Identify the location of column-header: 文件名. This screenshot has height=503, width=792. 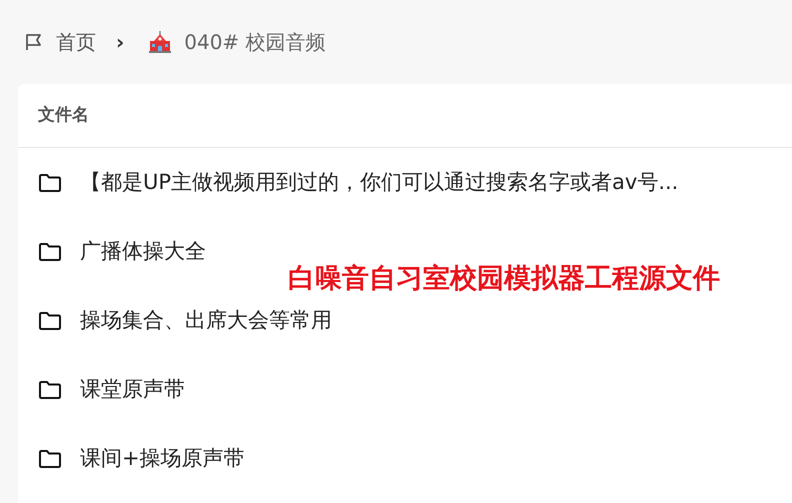
(63, 115).